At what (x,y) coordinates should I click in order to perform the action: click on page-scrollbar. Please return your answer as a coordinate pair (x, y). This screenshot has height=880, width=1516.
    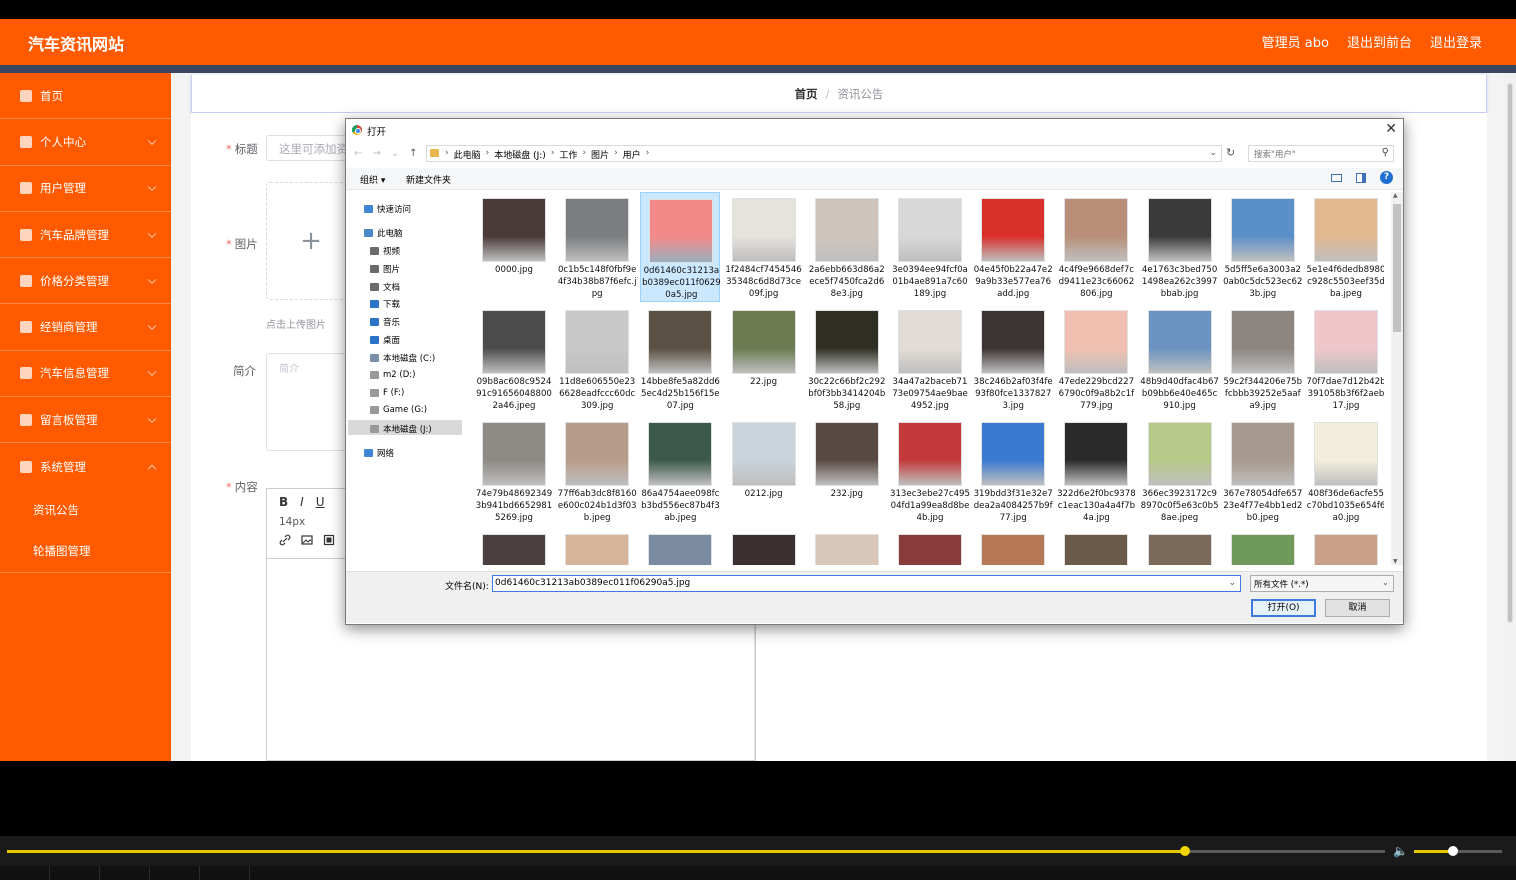
    Looking at the image, I should click on (1510, 417).